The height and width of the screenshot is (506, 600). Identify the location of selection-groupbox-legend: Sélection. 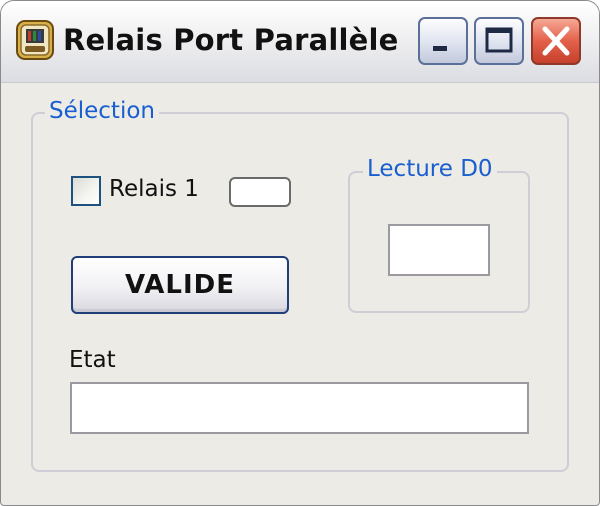
(102, 111).